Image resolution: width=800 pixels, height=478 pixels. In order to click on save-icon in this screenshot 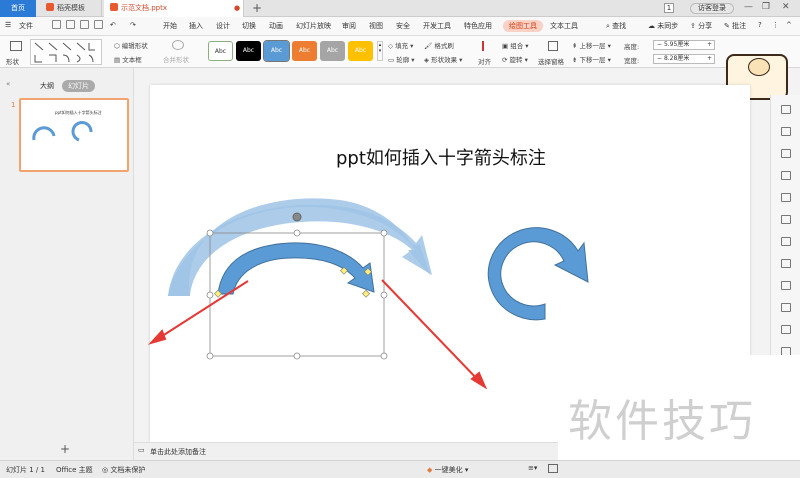, I will do `click(70, 24)`.